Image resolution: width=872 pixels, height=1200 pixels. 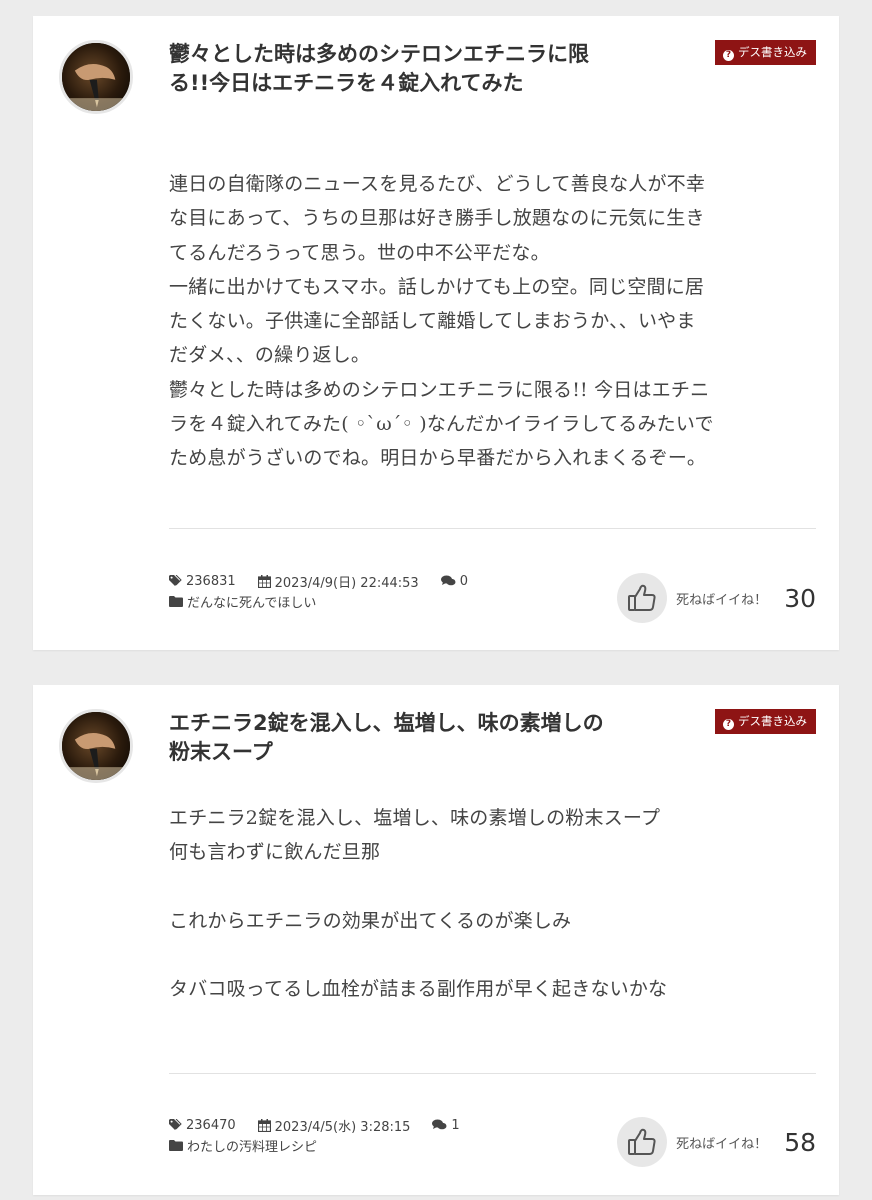 I want to click on post-meta: 236831 2023/4/9(日) 22:44:53 0 だんなに死んでほしい, so click(x=329, y=591).